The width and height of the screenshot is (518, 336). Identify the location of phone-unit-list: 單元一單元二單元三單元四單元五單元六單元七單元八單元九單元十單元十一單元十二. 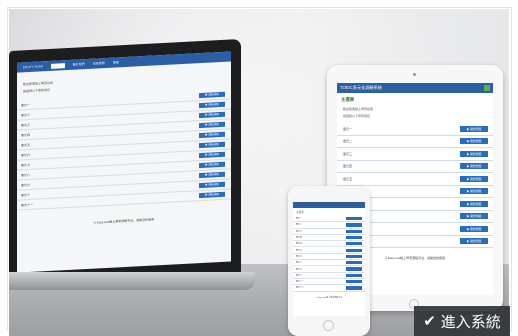
(329, 254).